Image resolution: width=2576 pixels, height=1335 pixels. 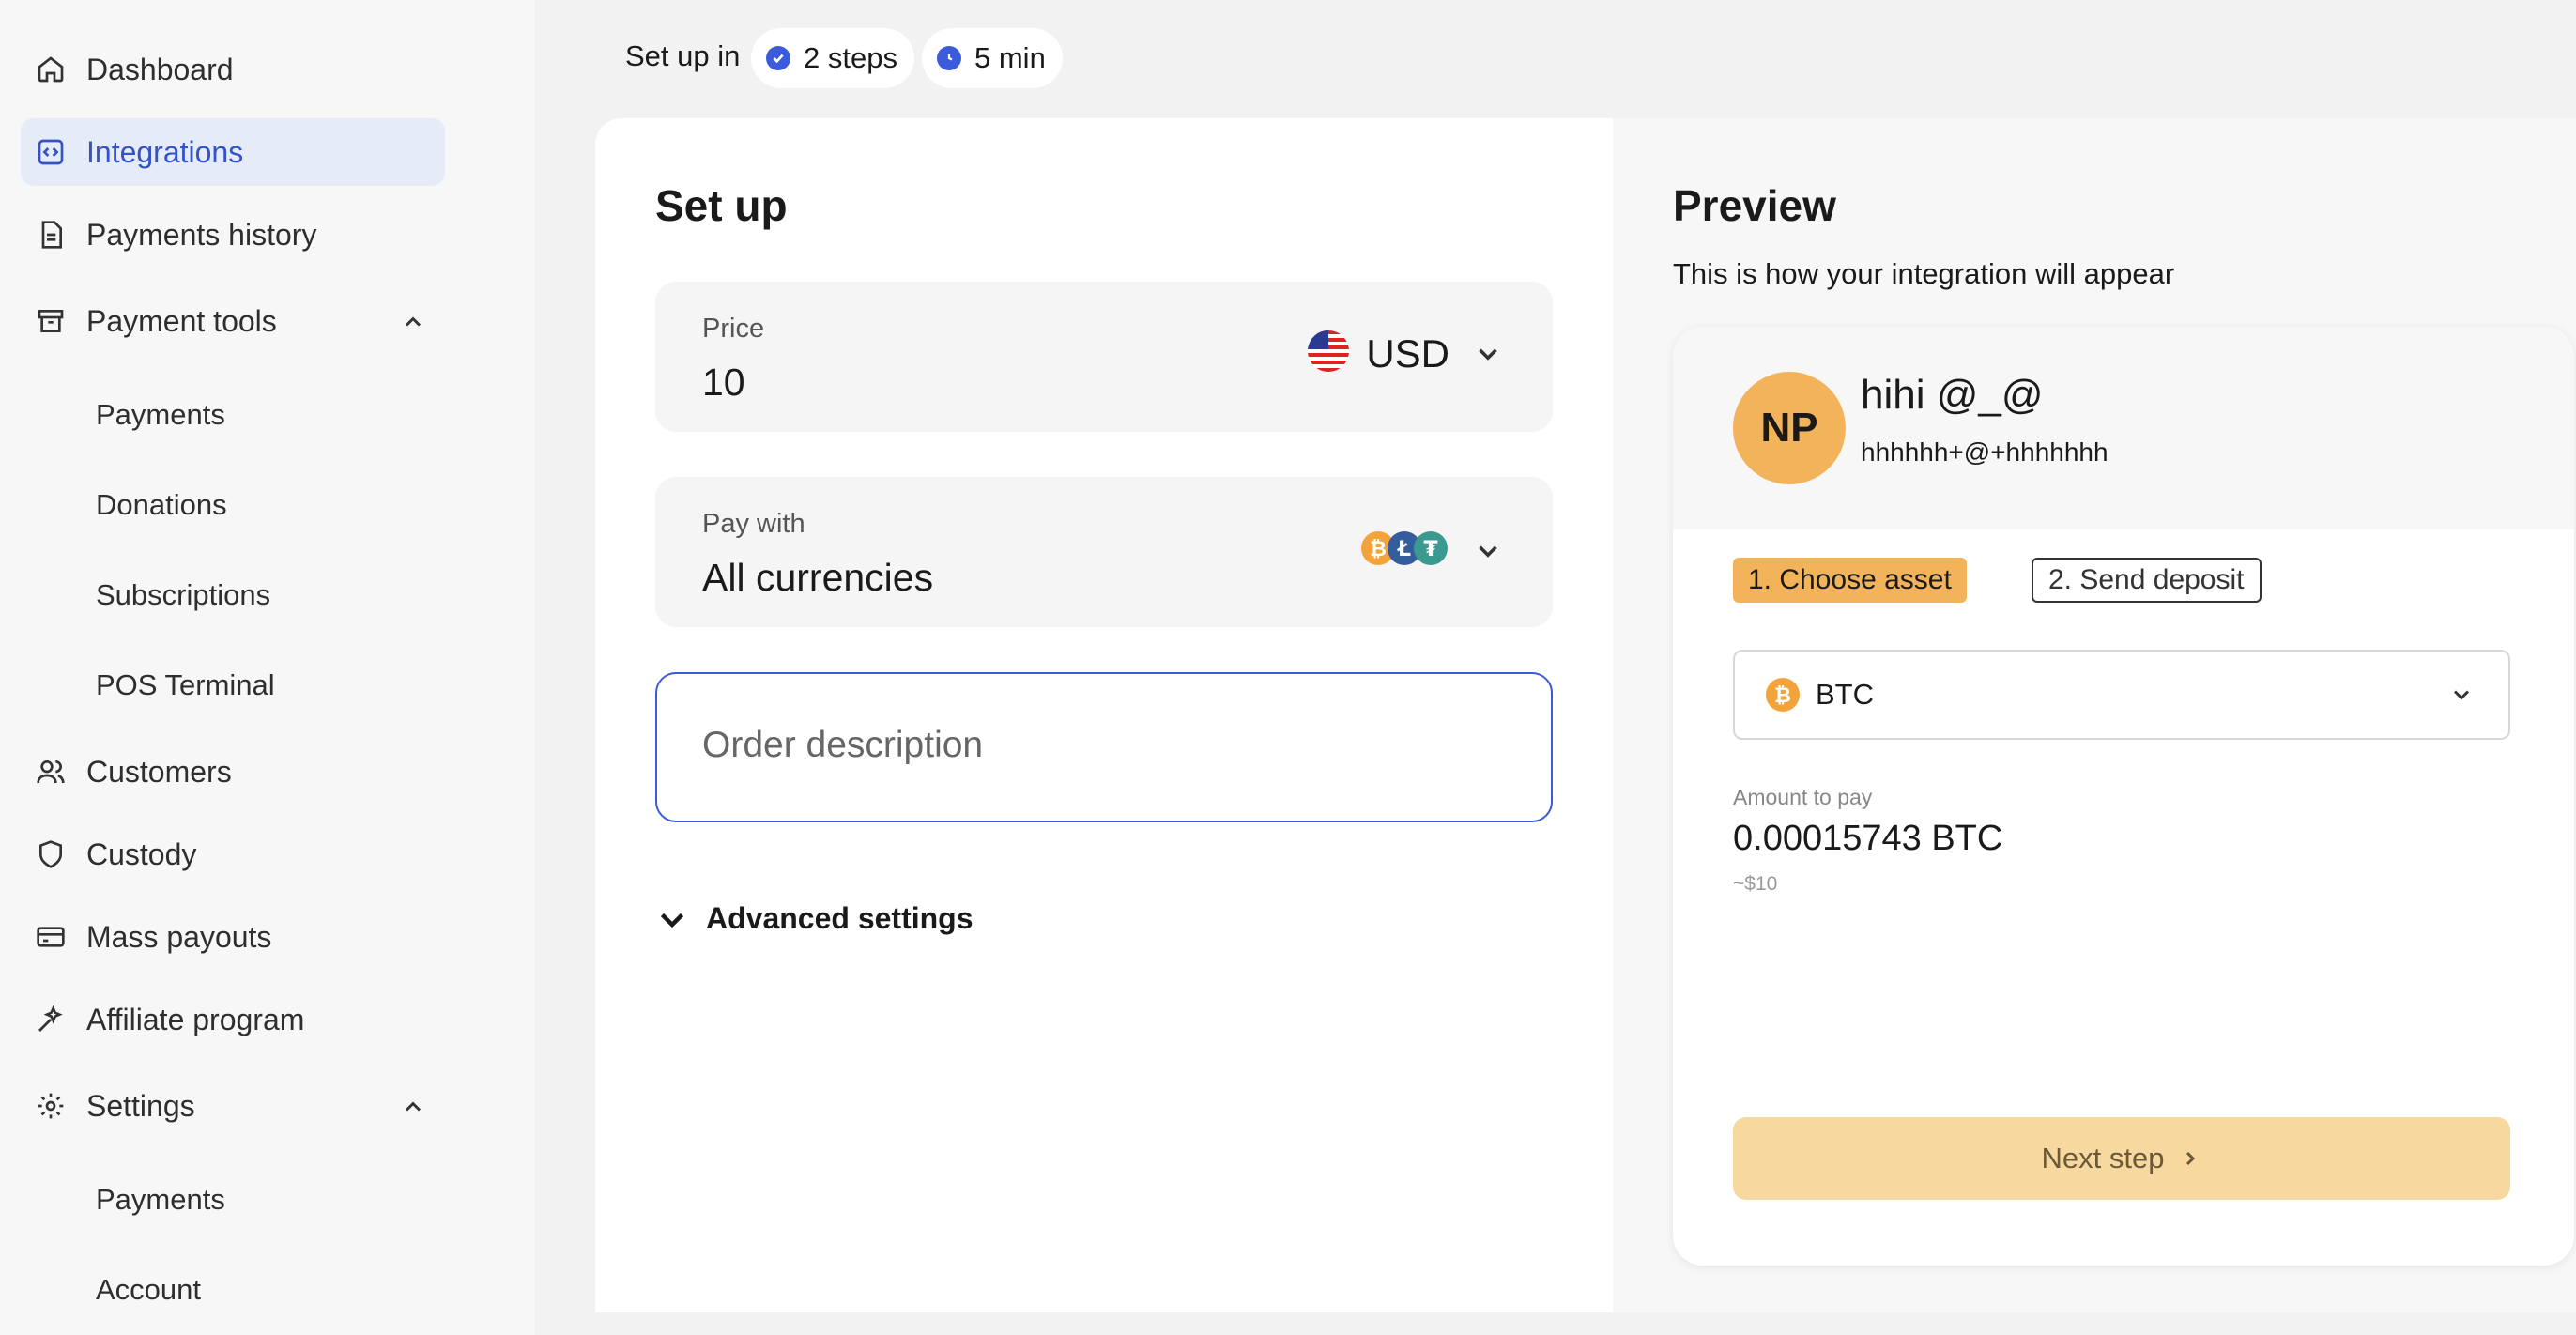 What do you see at coordinates (1953, 395) in the screenshot?
I see `merchant-name: hihi @_@` at bounding box center [1953, 395].